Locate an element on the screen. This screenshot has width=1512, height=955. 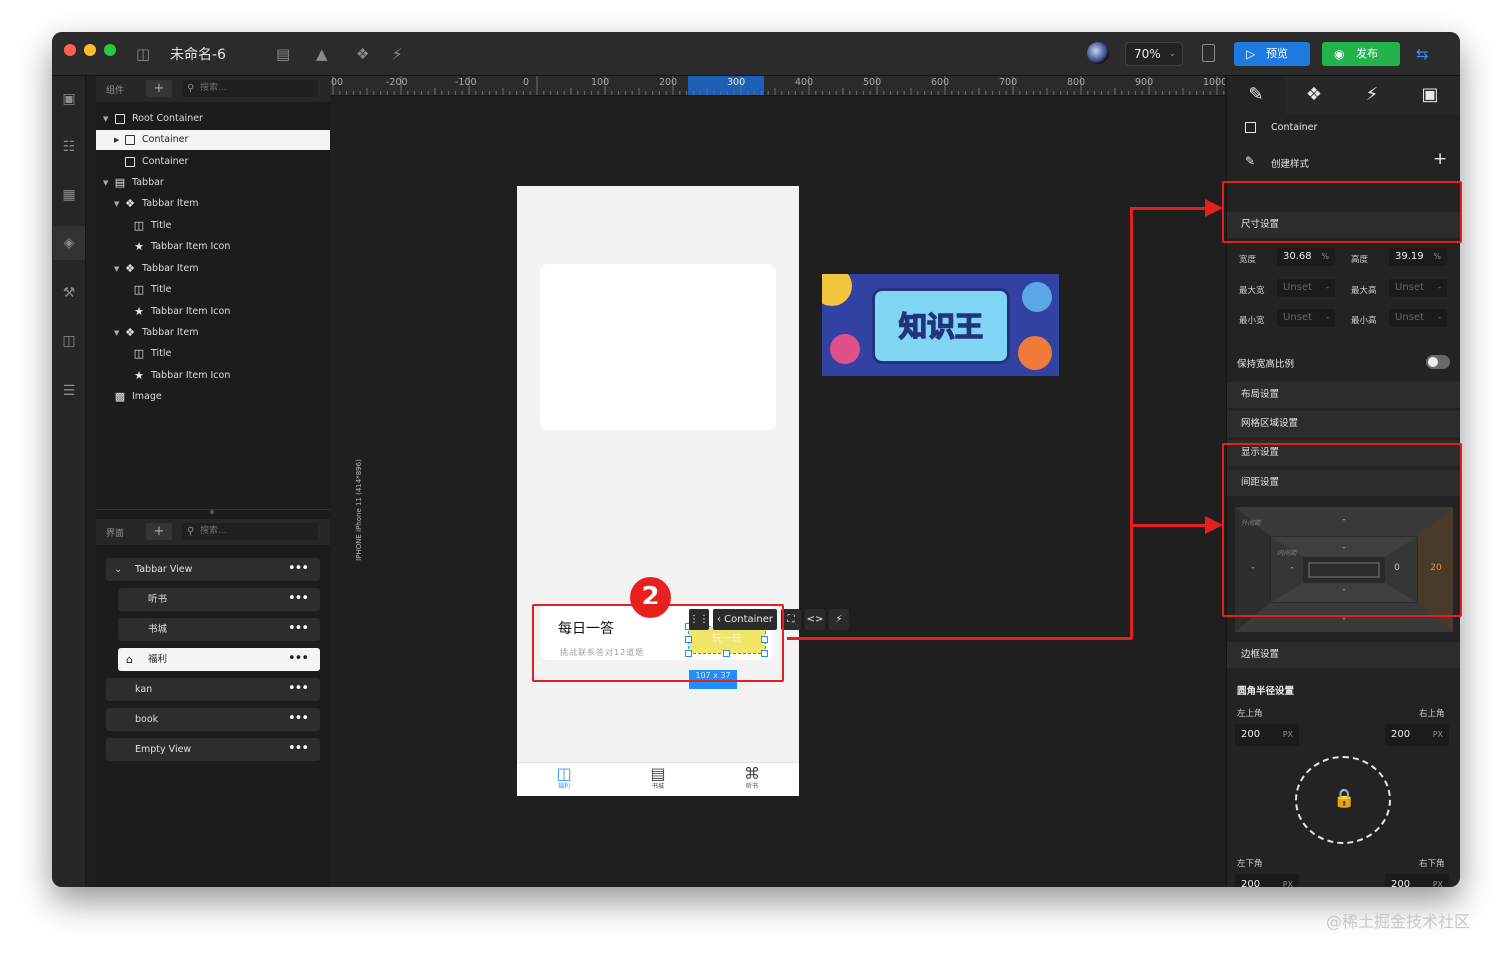
keep-ratio-label: 保持宽高比例 is located at coordinates (1266, 364).